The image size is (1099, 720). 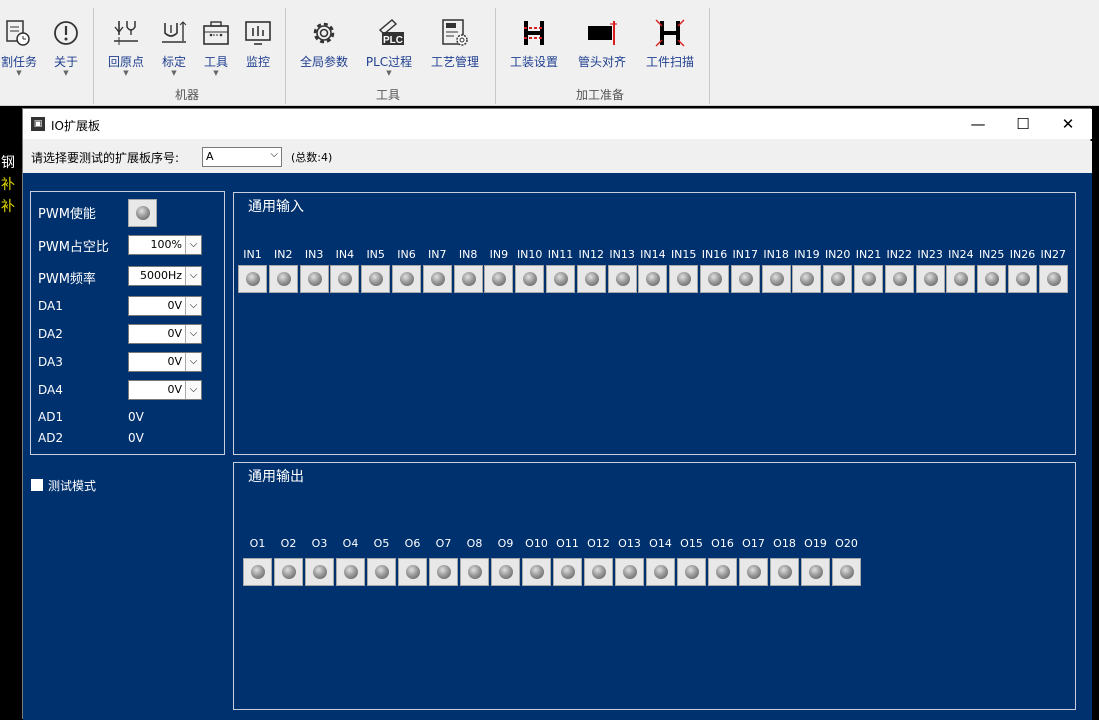 I want to click on output-label: O3, so click(x=319, y=543).